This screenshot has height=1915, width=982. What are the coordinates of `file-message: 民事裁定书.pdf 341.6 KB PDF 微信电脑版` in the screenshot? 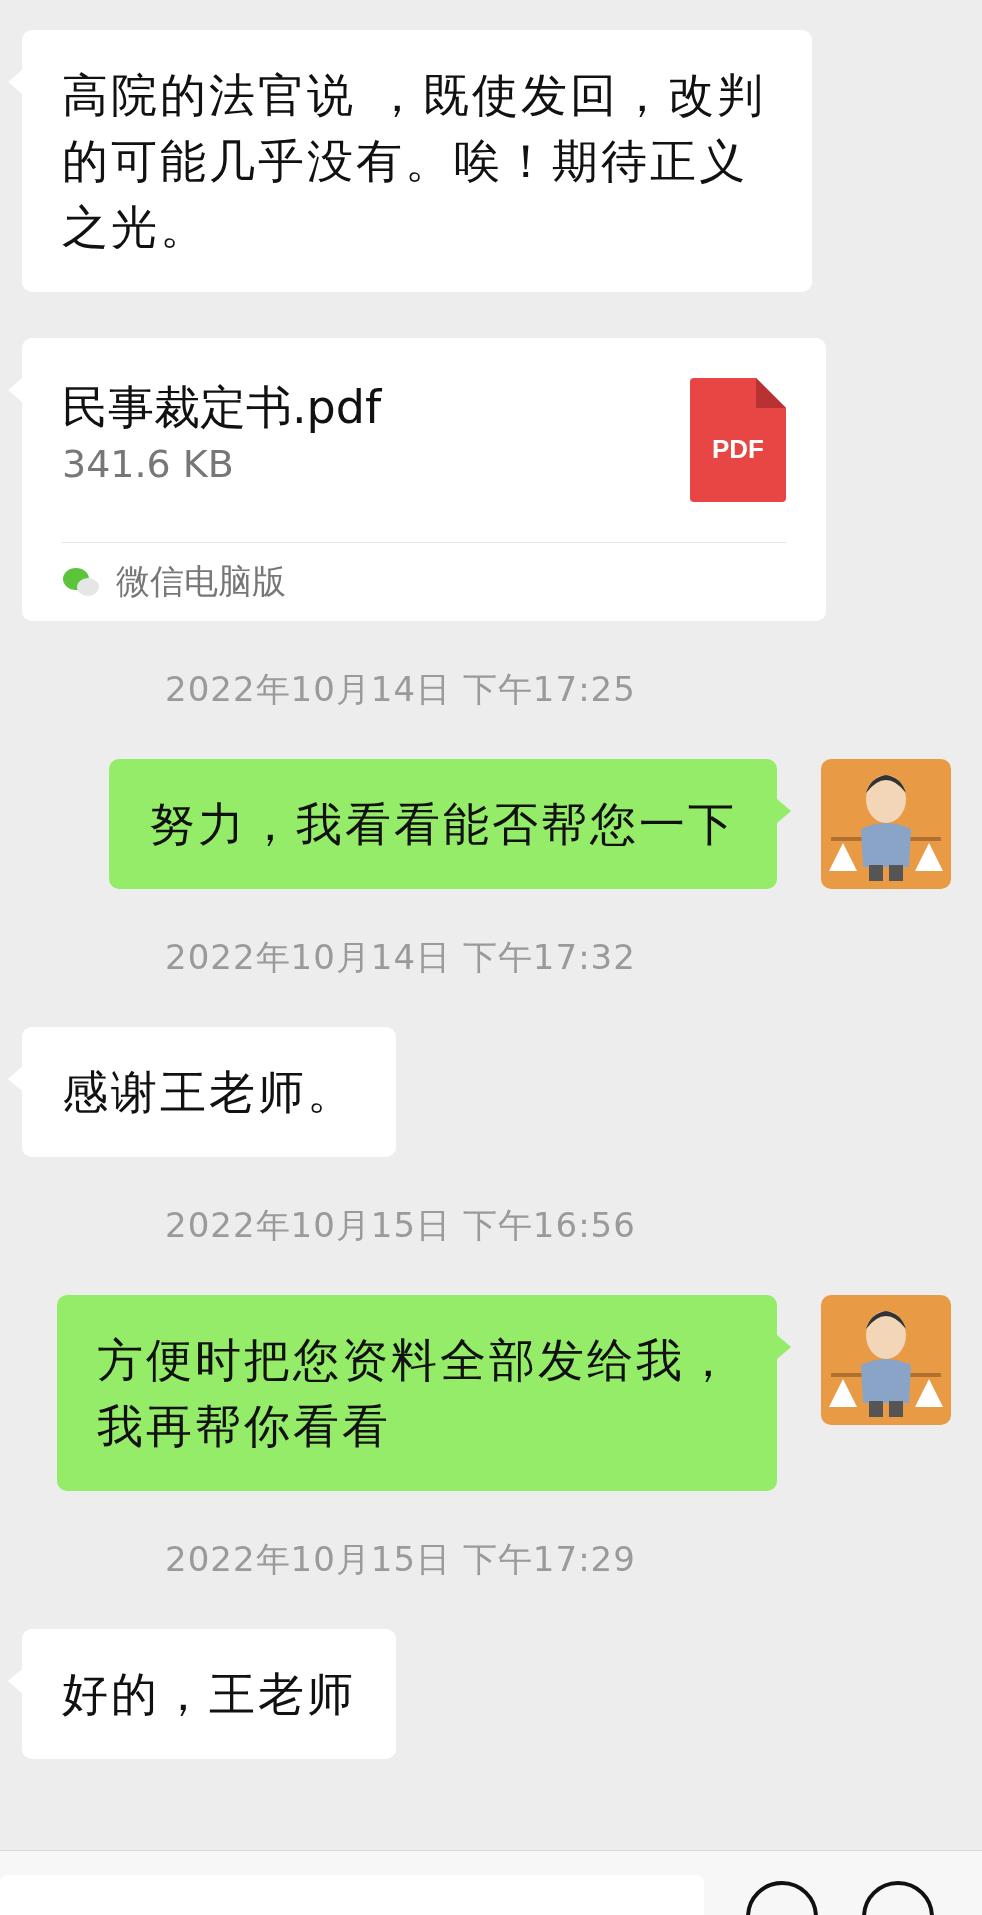 It's located at (424, 479).